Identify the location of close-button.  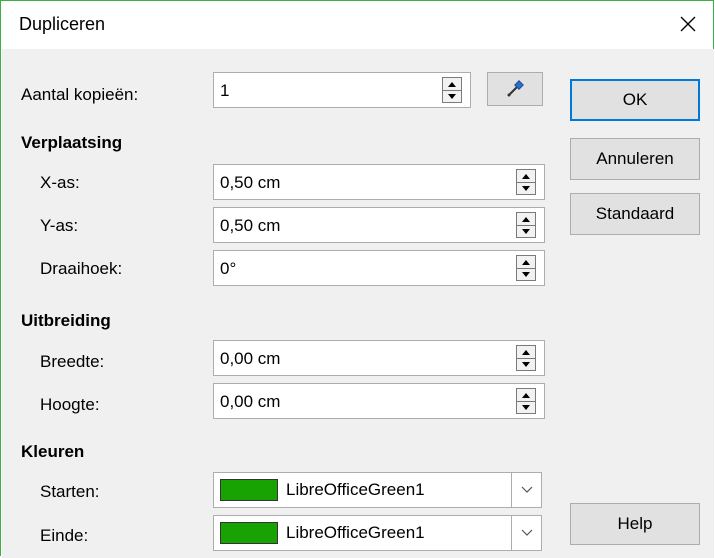
(688, 24).